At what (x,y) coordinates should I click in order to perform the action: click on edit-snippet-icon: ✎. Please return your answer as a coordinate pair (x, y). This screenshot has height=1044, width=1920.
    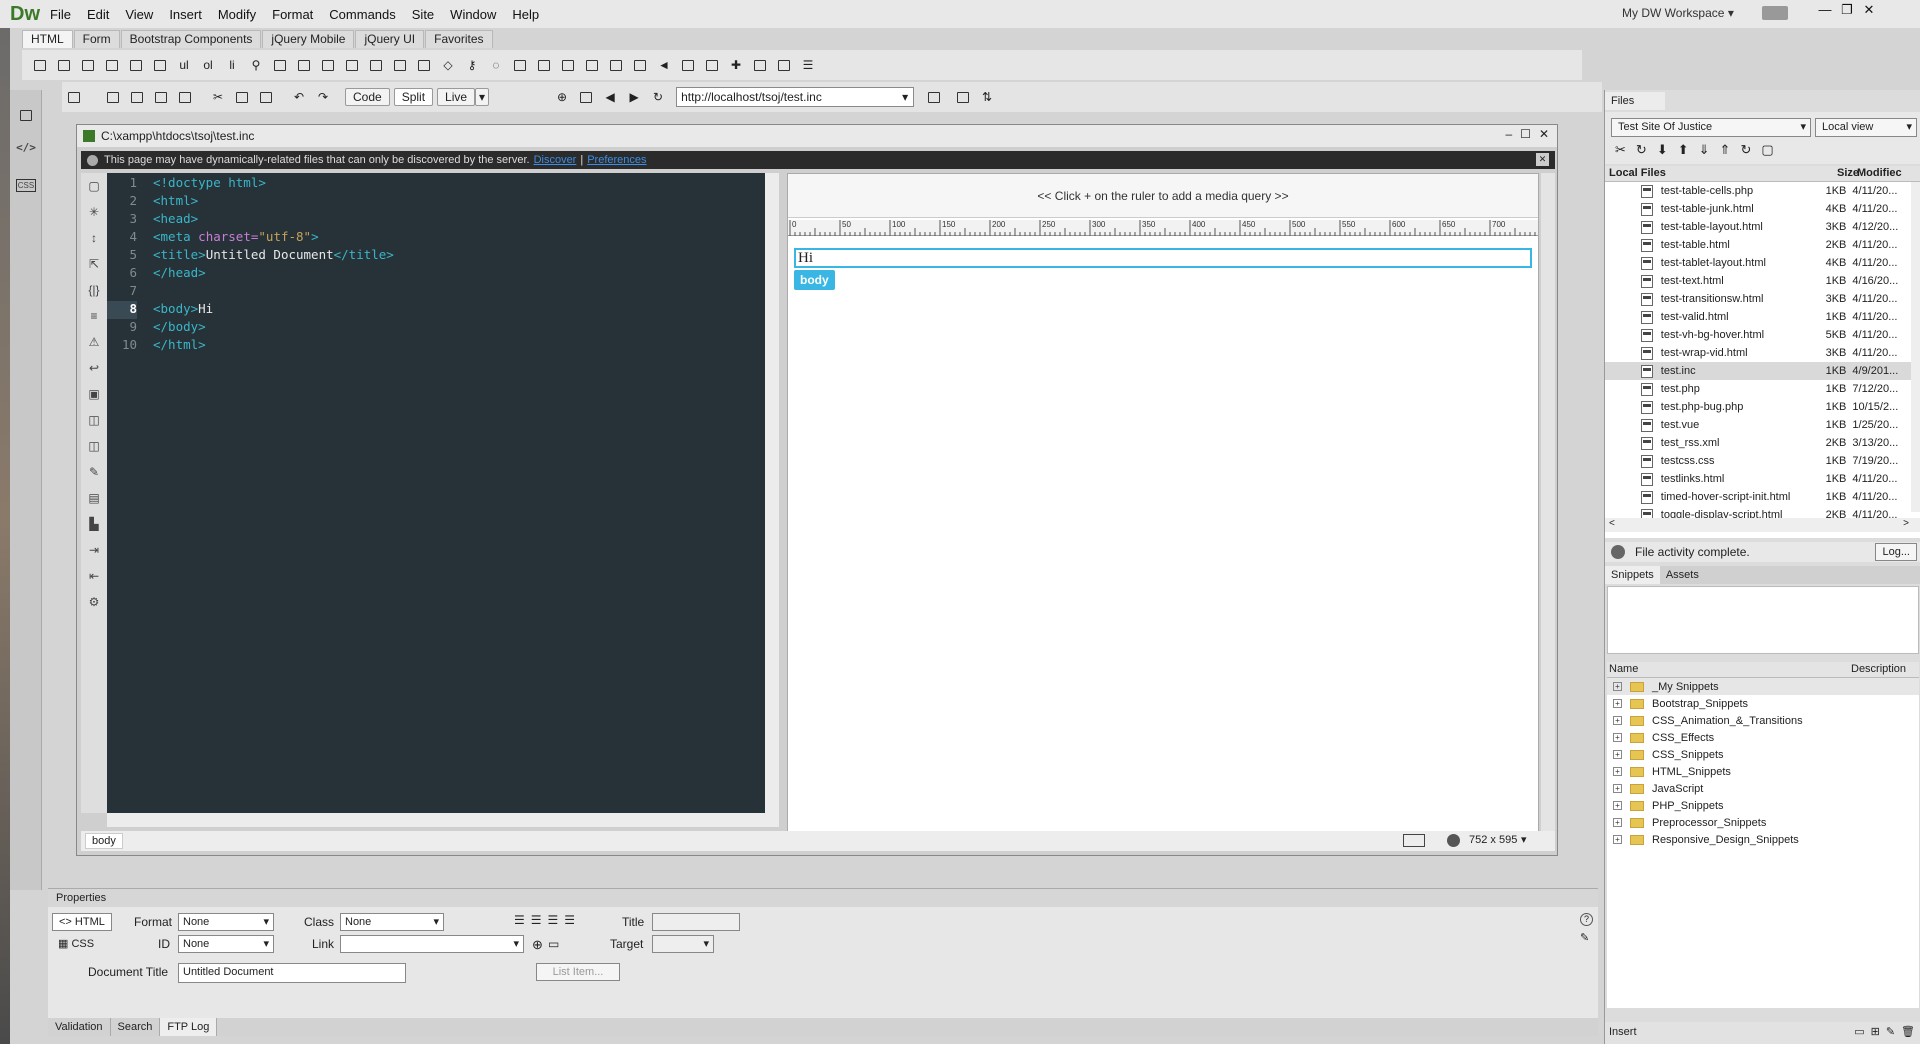
    Looking at the image, I should click on (1890, 1031).